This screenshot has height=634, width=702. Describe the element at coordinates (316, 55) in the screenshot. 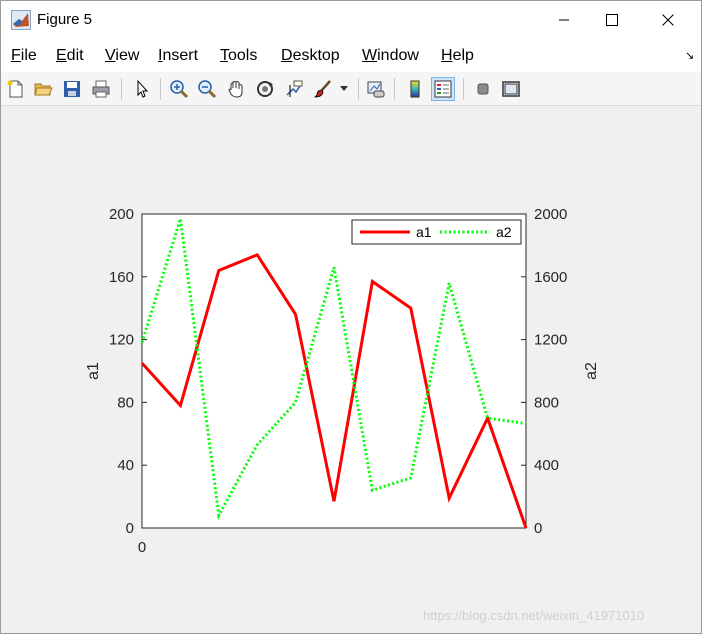

I see `menu-desktop-rest: esktop` at that location.